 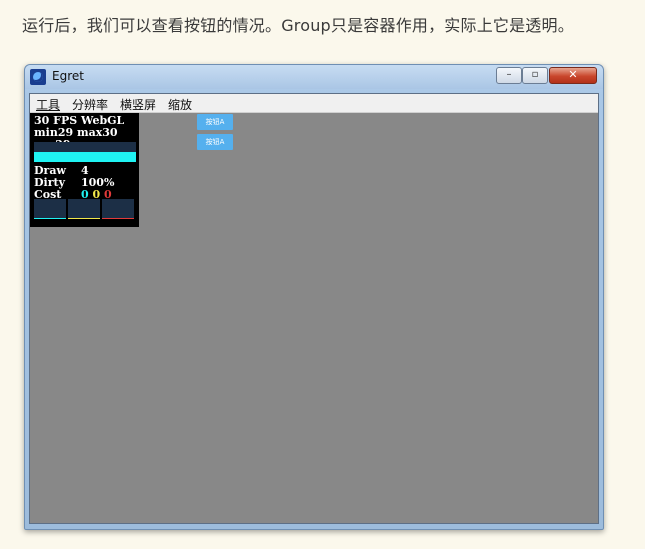 What do you see at coordinates (215, 122) in the screenshot?
I see `stage-button-a-1: 按钮A` at bounding box center [215, 122].